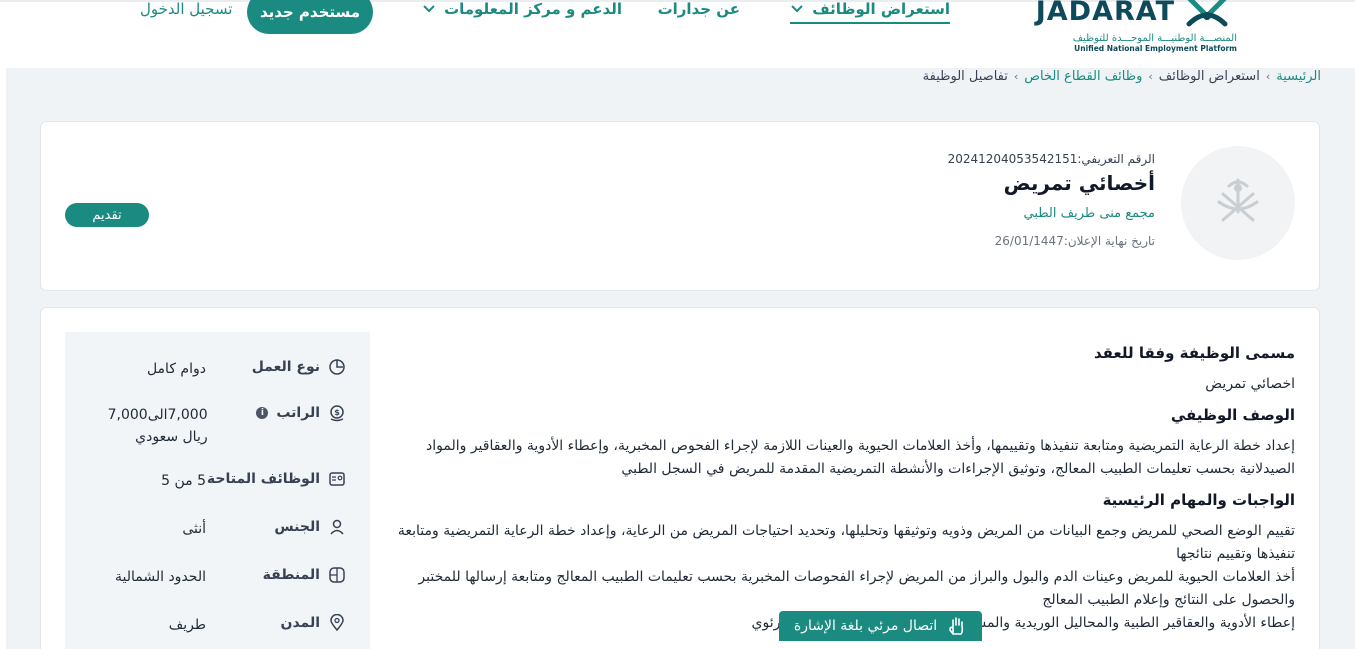 This screenshot has width=1355, height=649. What do you see at coordinates (965, 76) in the screenshot?
I see `breadcrumb-current: تفاصيل الوظيفة` at bounding box center [965, 76].